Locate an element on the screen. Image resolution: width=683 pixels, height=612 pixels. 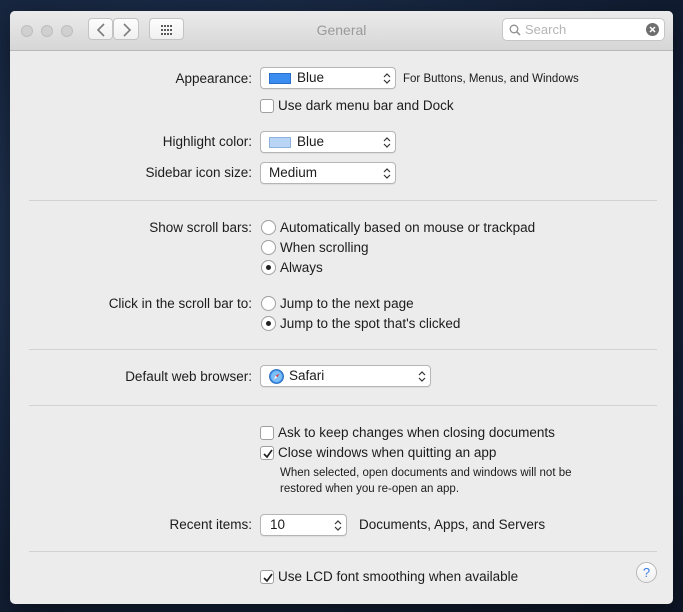
appearance-label: Appearance: is located at coordinates (213, 78).